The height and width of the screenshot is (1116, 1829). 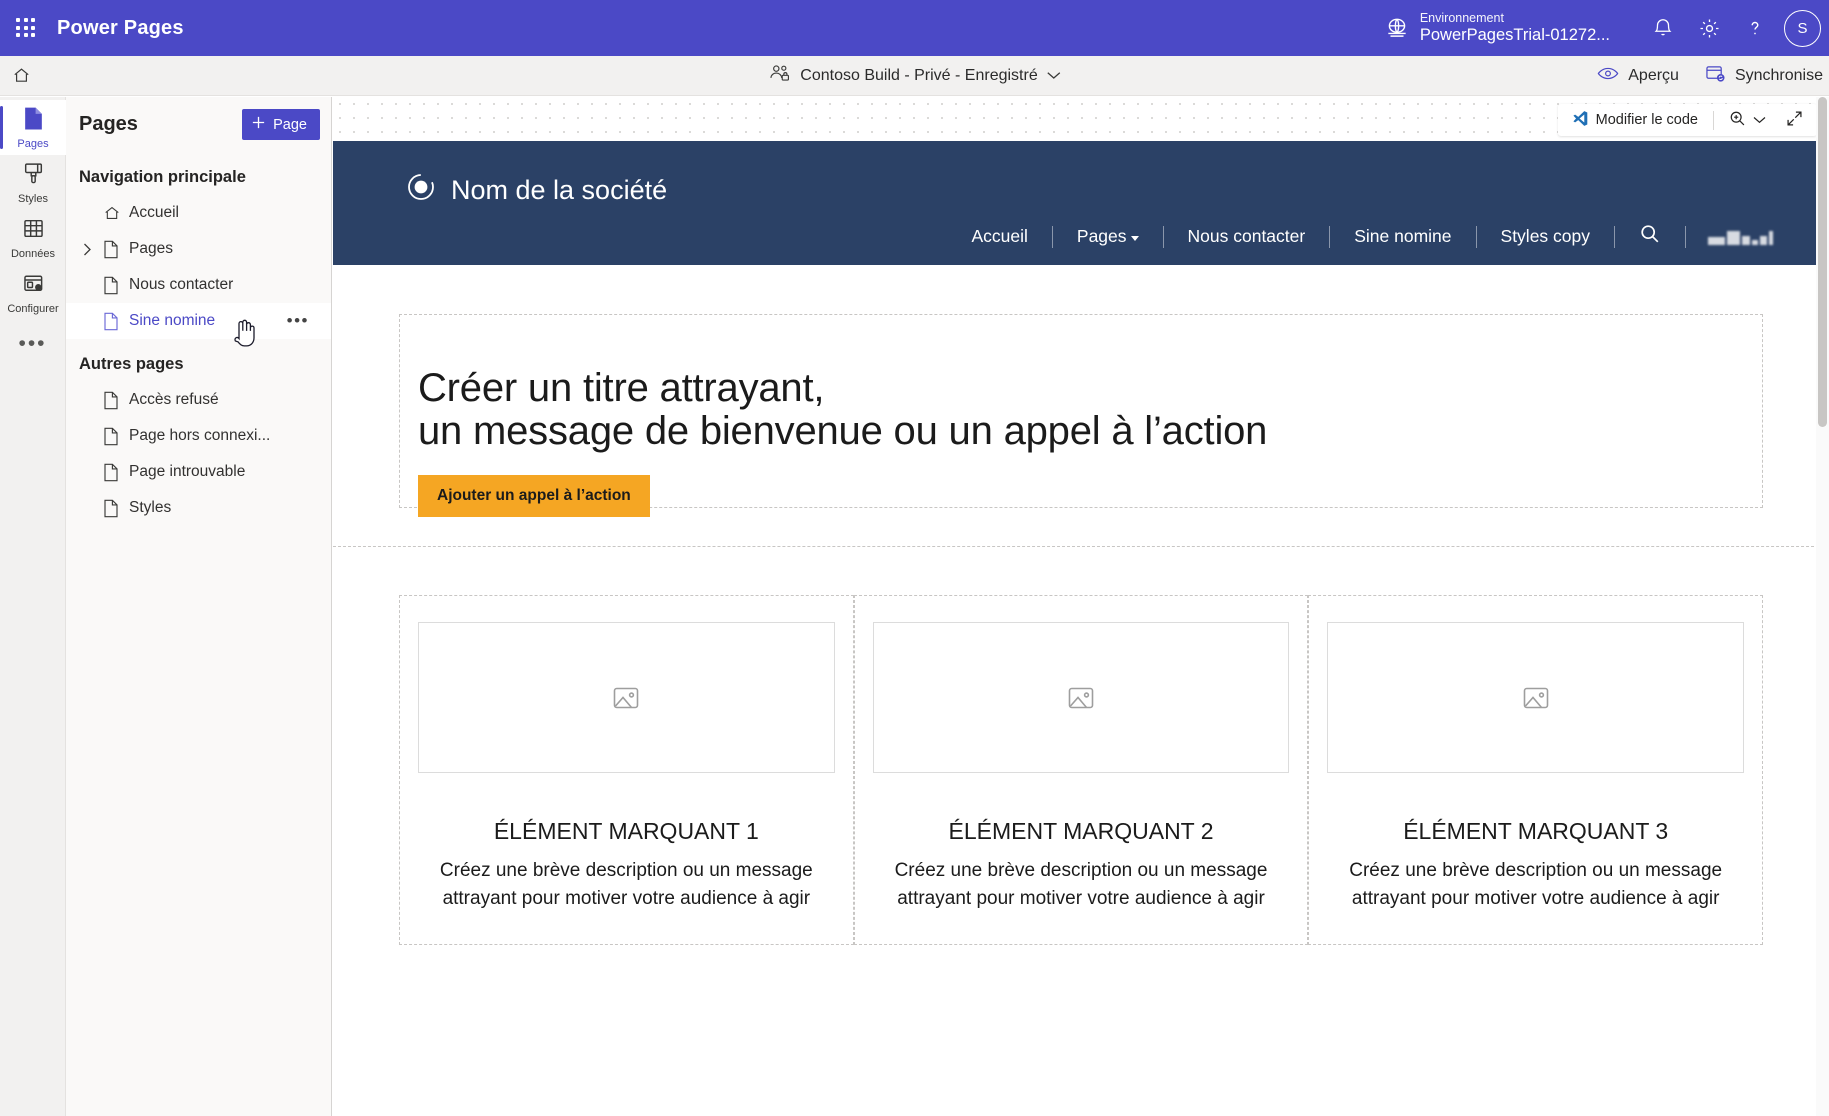 I want to click on question-mark-icon, so click(x=1755, y=28).